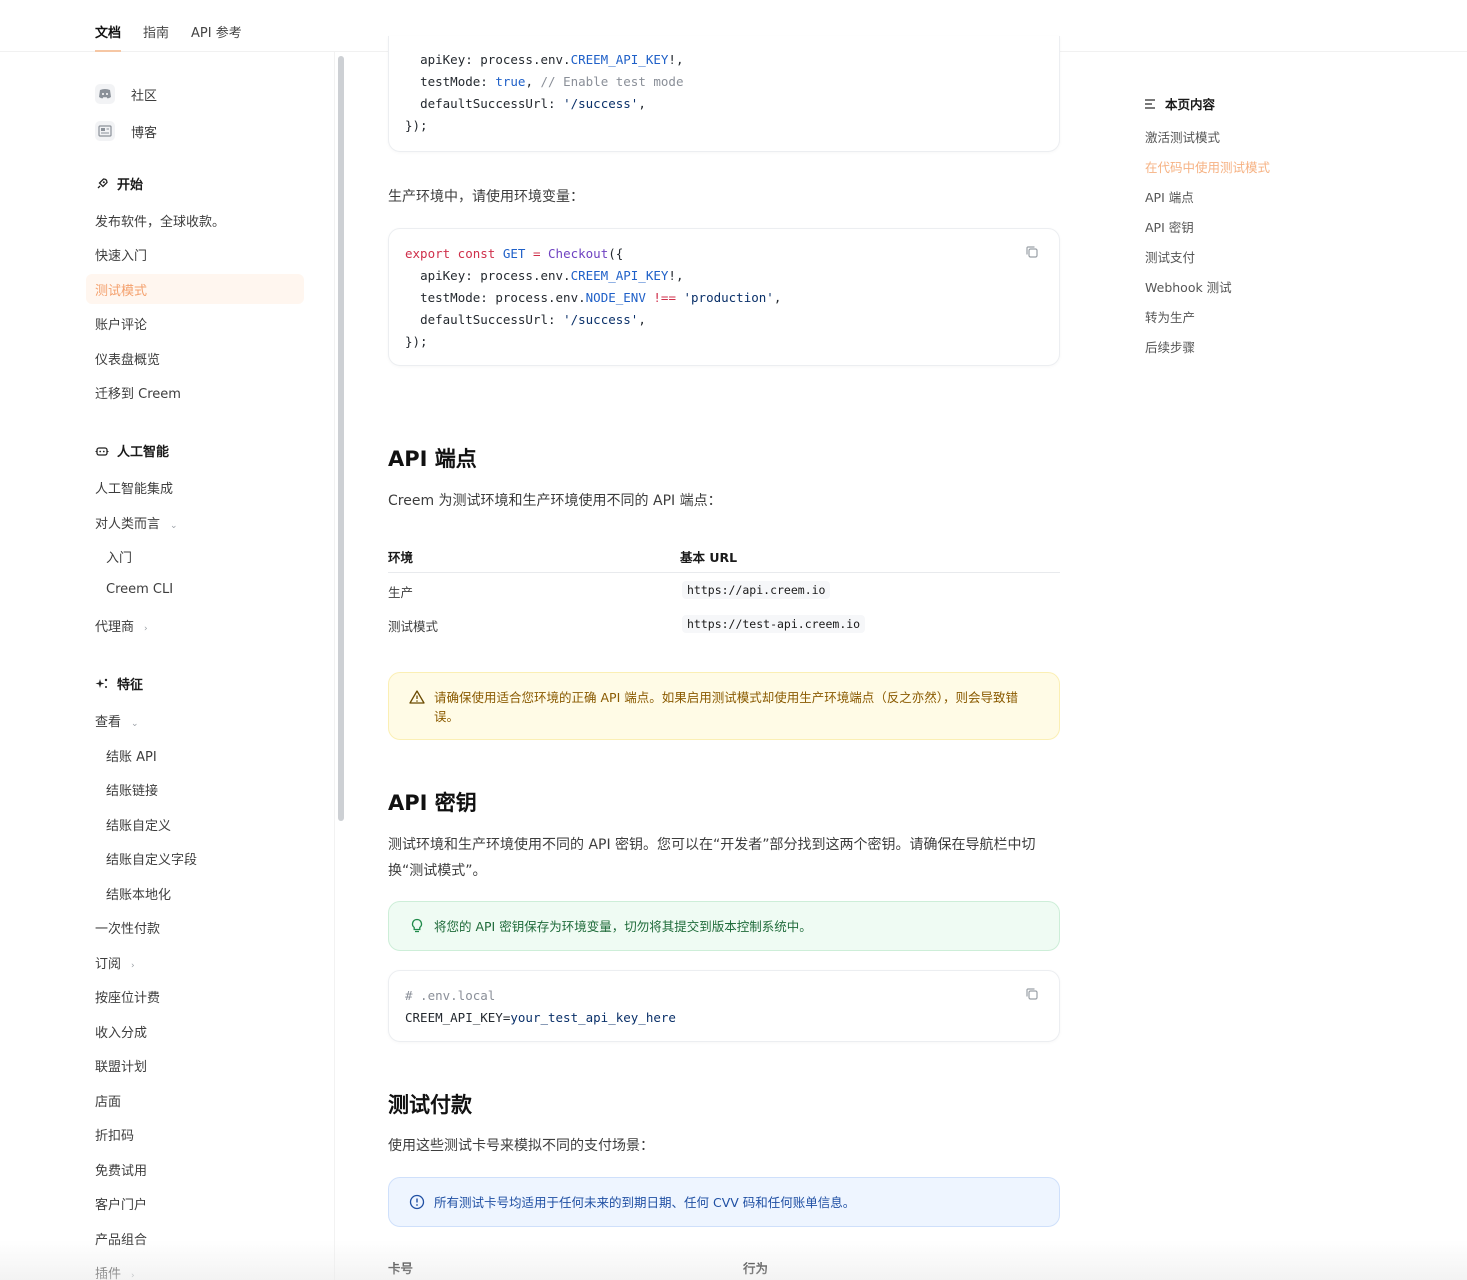 This screenshot has width=1467, height=1280. Describe the element at coordinates (156, 31) in the screenshot. I see `tab-guides: 指南` at that location.